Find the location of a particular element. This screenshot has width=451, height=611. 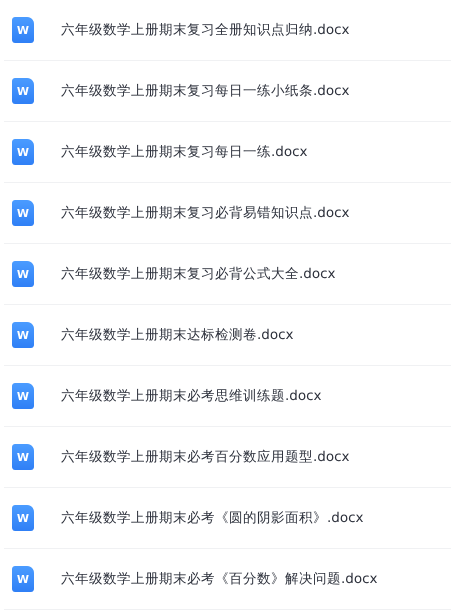

file-name: 六年级数学上册期末必考百分数应用题型.docx is located at coordinates (205, 457).